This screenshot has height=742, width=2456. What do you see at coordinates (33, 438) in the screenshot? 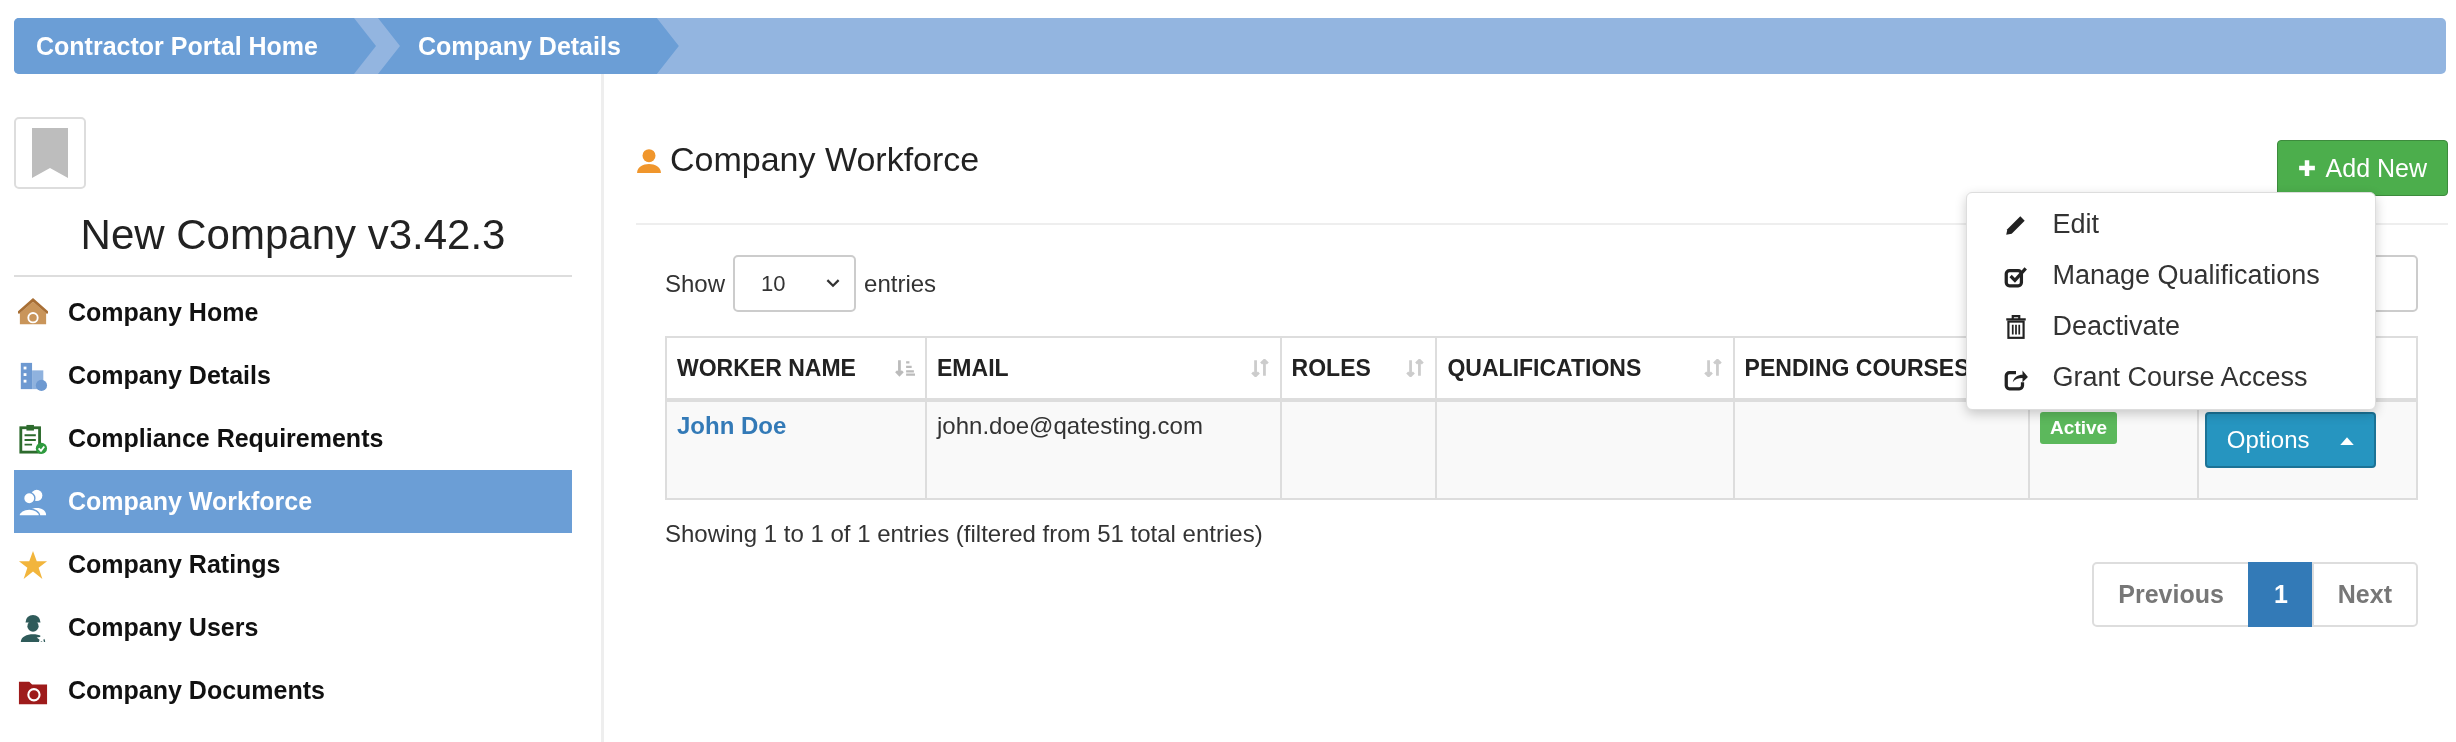
I see `clipboard-icon` at bounding box center [33, 438].